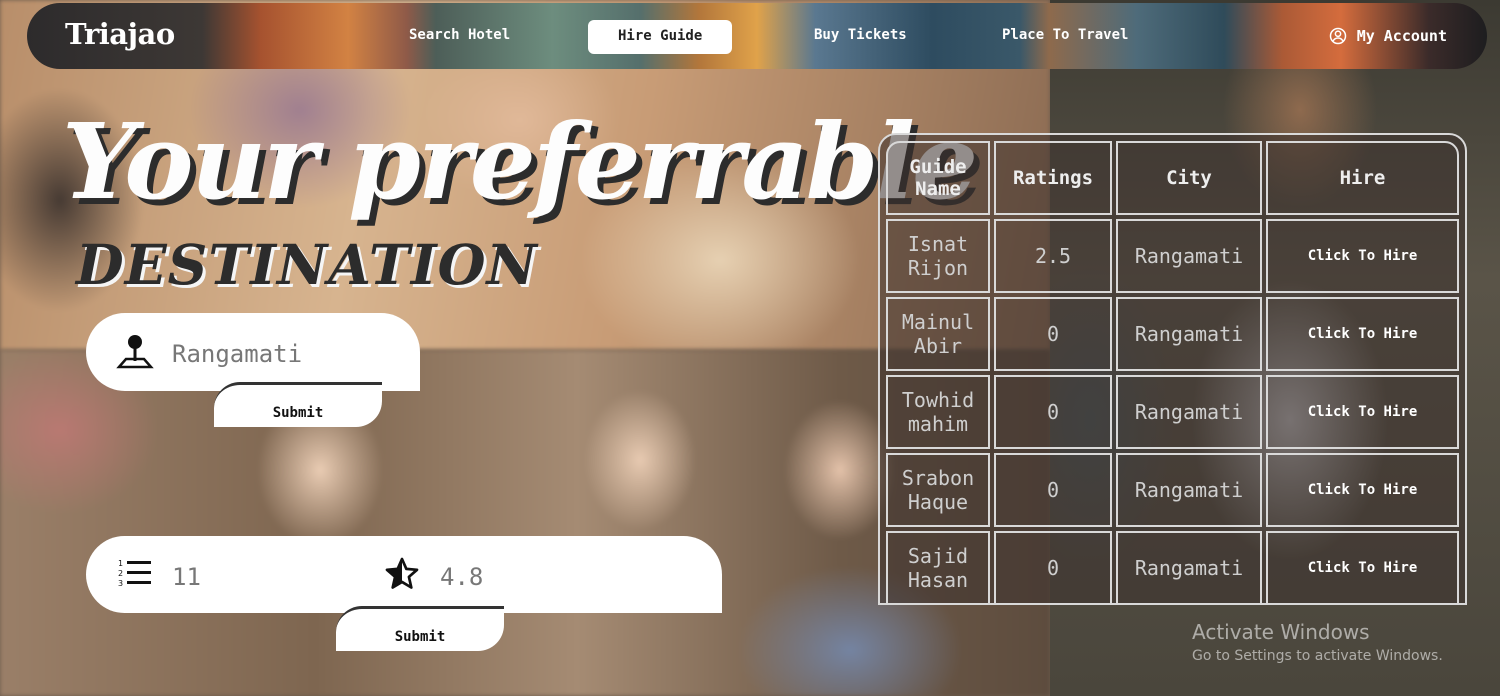  I want to click on location-pin-icon, so click(135, 352).